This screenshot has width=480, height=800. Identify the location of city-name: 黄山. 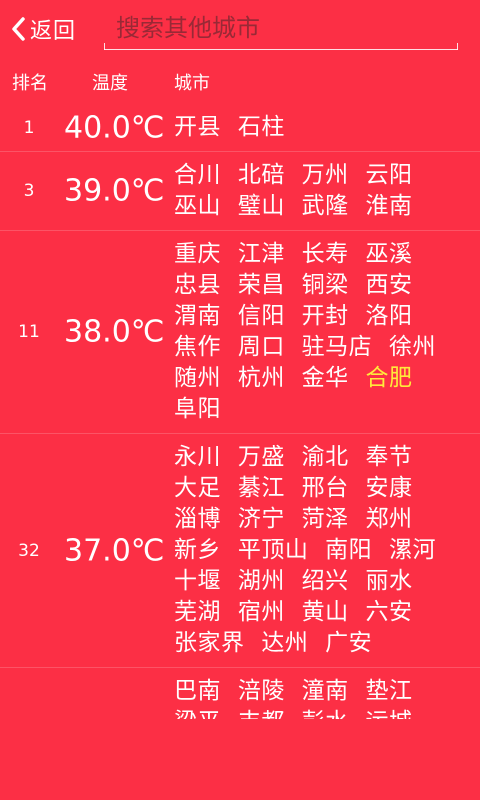
(325, 612).